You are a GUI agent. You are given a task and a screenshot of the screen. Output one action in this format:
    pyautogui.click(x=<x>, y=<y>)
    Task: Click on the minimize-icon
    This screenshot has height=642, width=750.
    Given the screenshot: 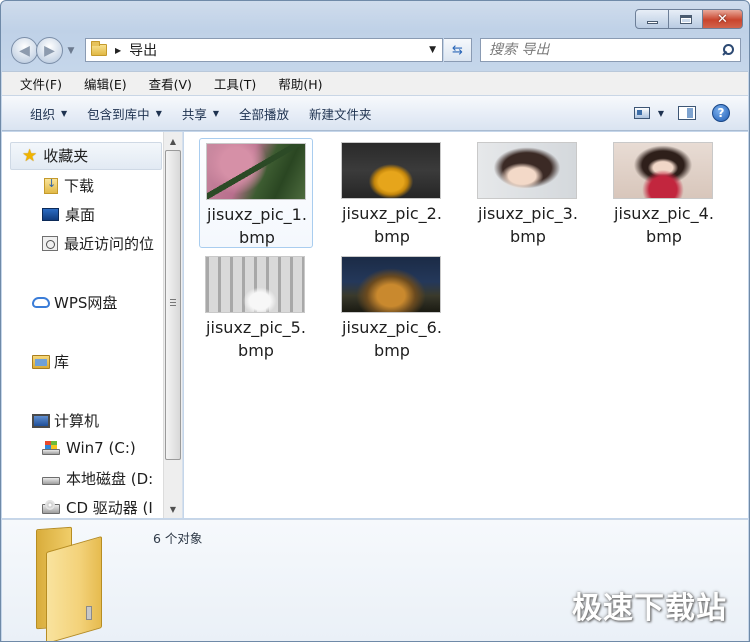 What is the action you would take?
    pyautogui.click(x=652, y=22)
    